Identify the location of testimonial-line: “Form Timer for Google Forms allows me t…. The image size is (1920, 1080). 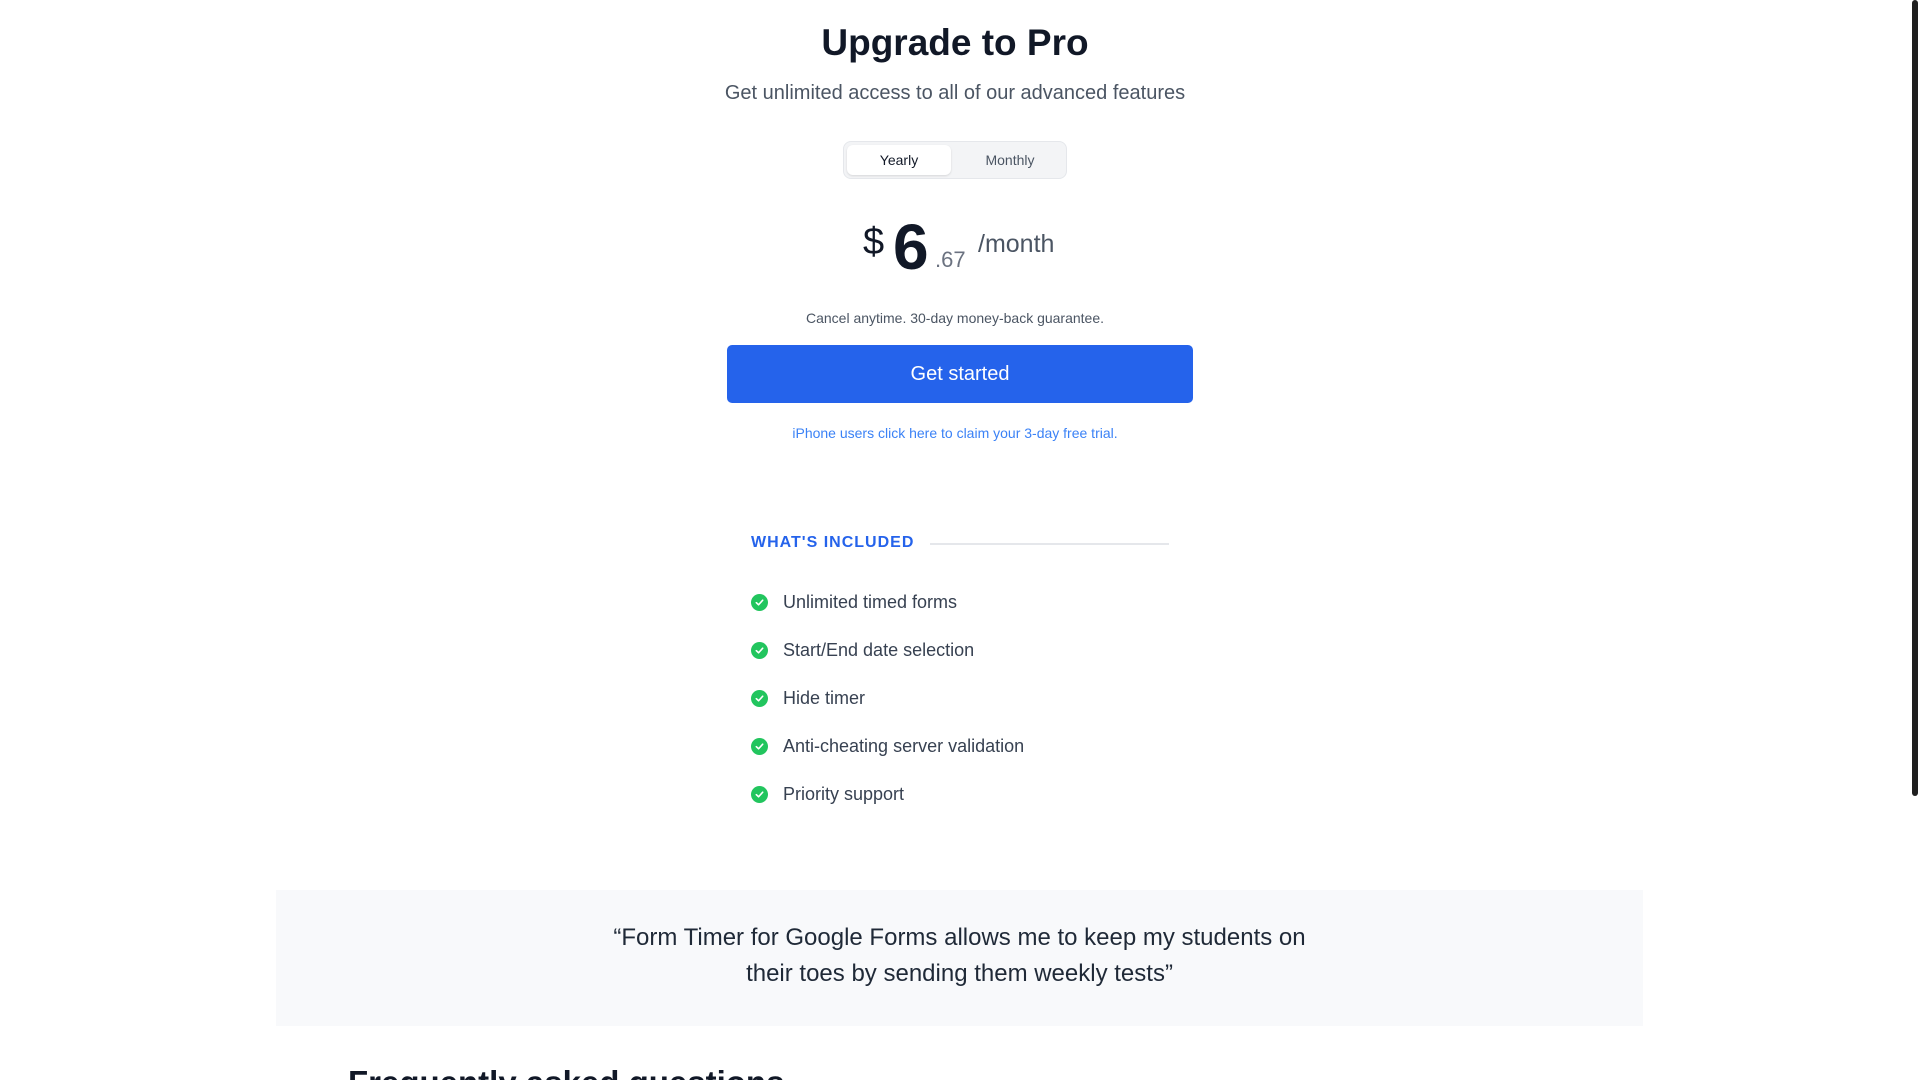
(959, 937).